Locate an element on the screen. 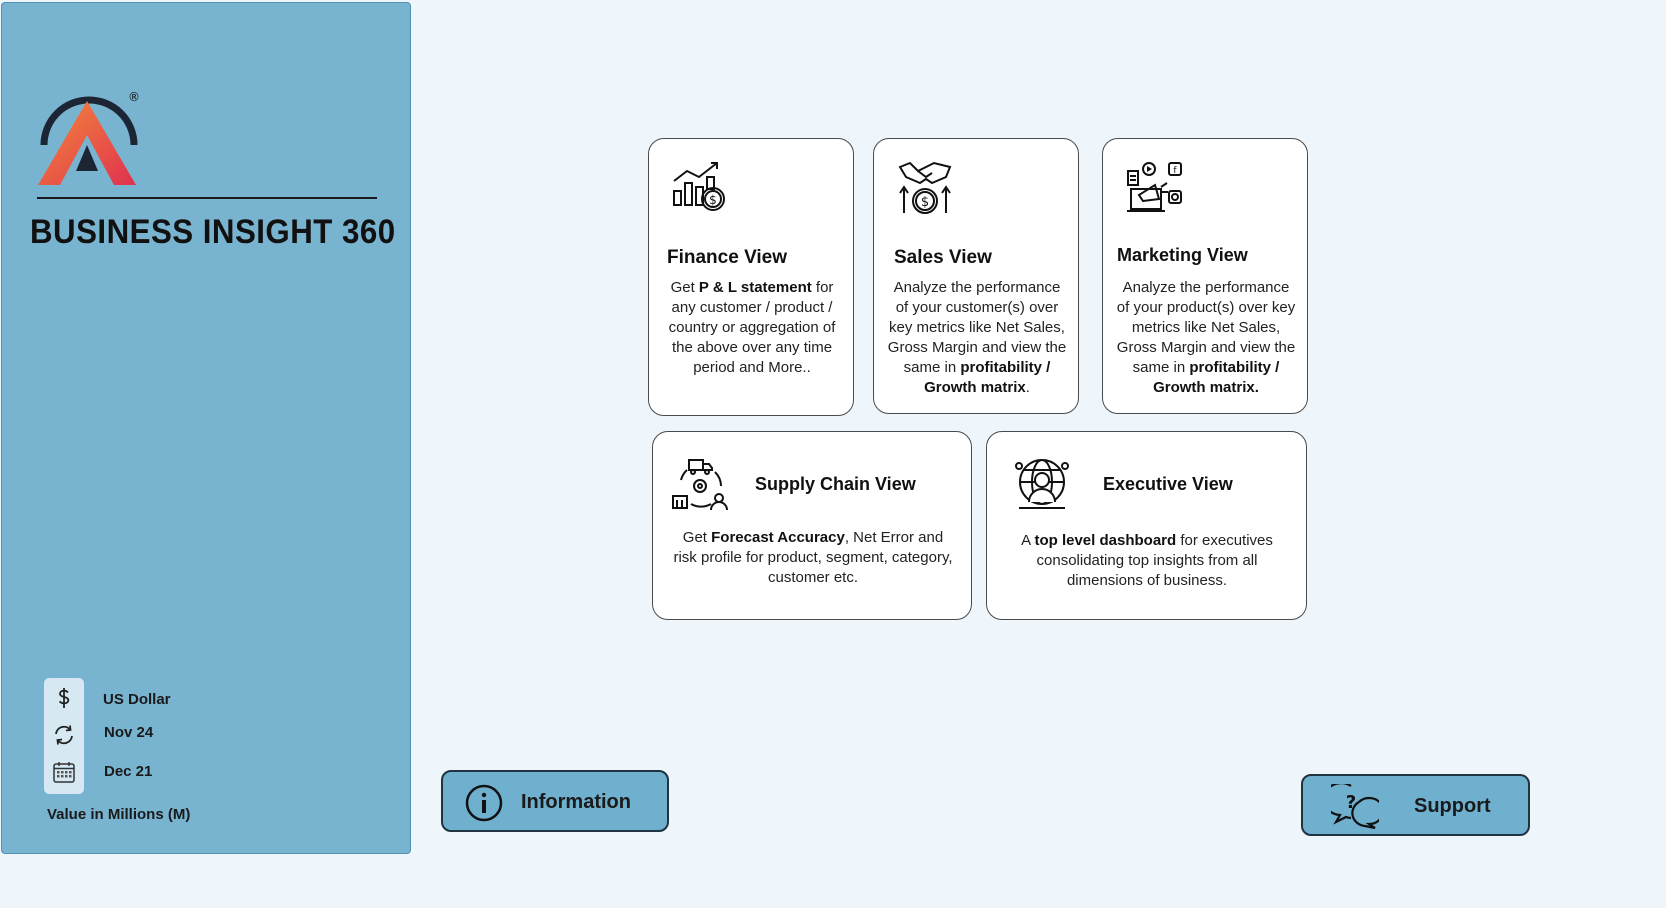 Image resolution: width=1666 pixels, height=908 pixels. support-button: ? Support is located at coordinates (1415, 805).